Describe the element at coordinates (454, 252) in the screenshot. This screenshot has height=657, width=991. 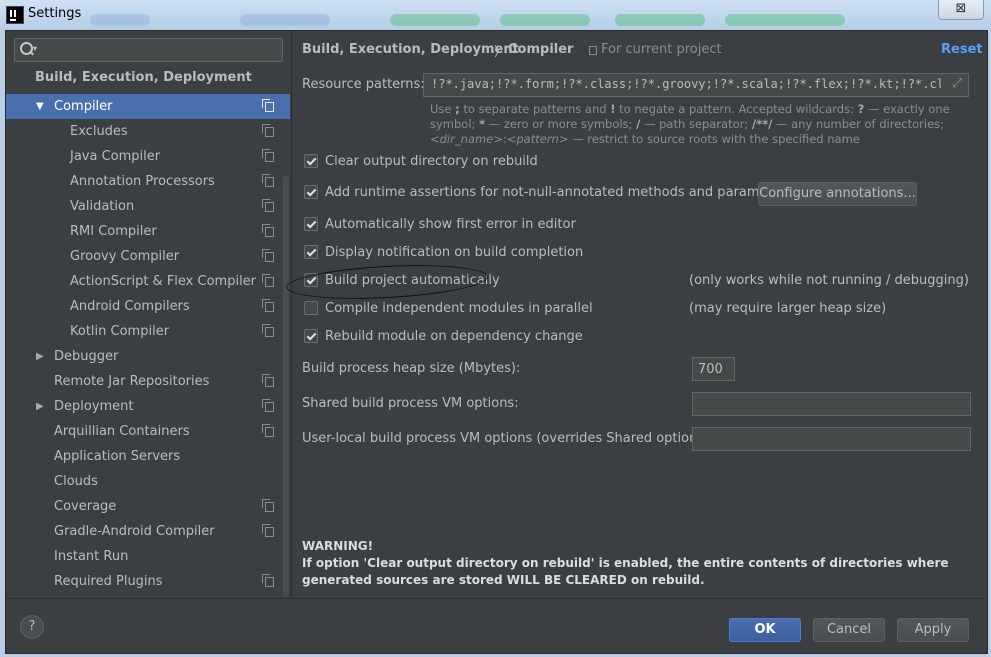
I see `option-label: Display notification on build completion` at that location.